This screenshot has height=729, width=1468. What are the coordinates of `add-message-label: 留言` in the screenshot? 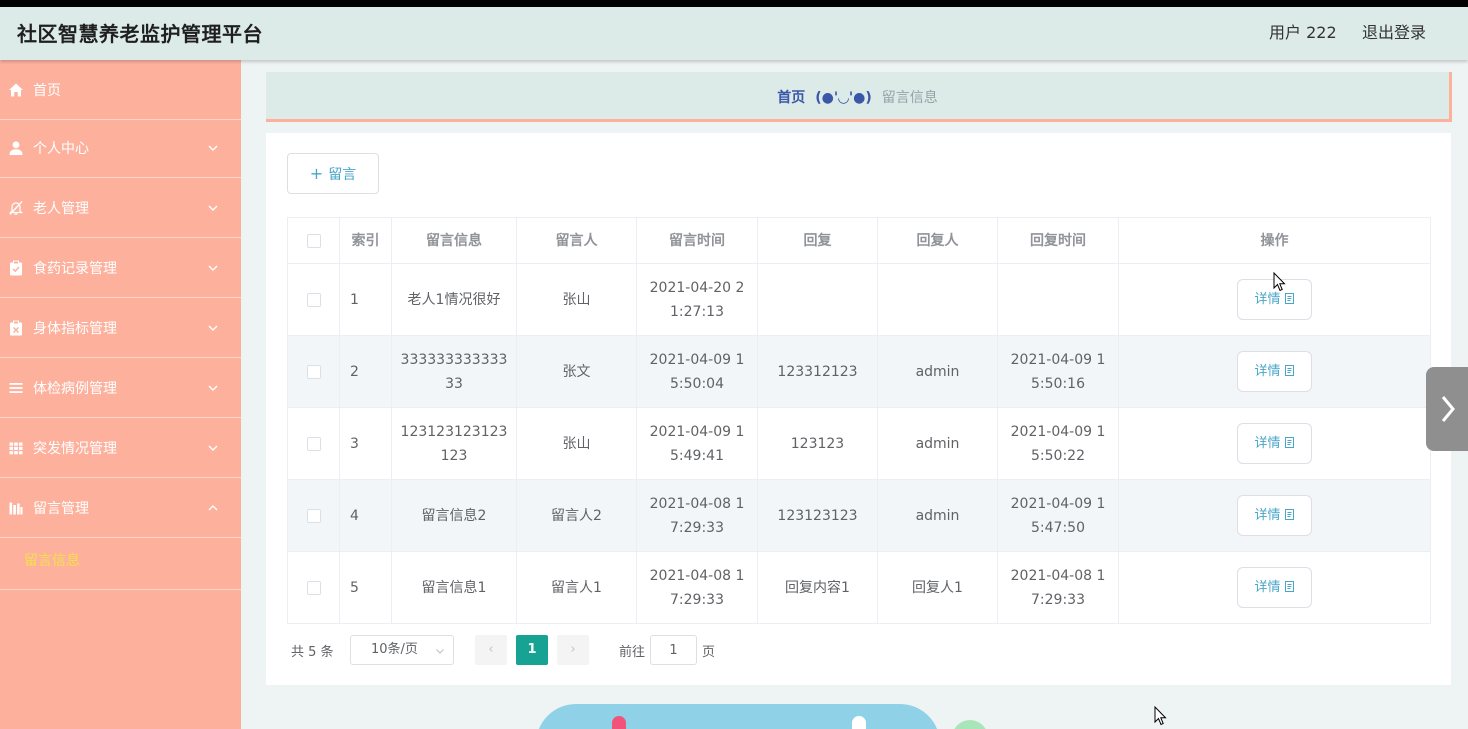 It's located at (342, 175).